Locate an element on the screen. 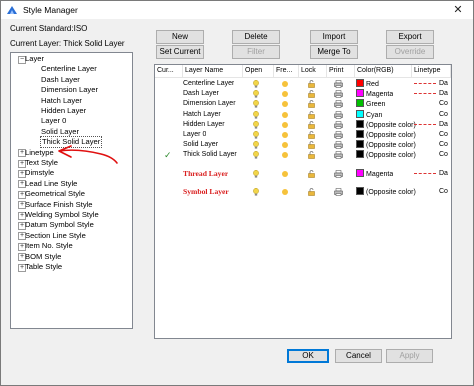  column-header: Color(RGB) is located at coordinates (383, 71).